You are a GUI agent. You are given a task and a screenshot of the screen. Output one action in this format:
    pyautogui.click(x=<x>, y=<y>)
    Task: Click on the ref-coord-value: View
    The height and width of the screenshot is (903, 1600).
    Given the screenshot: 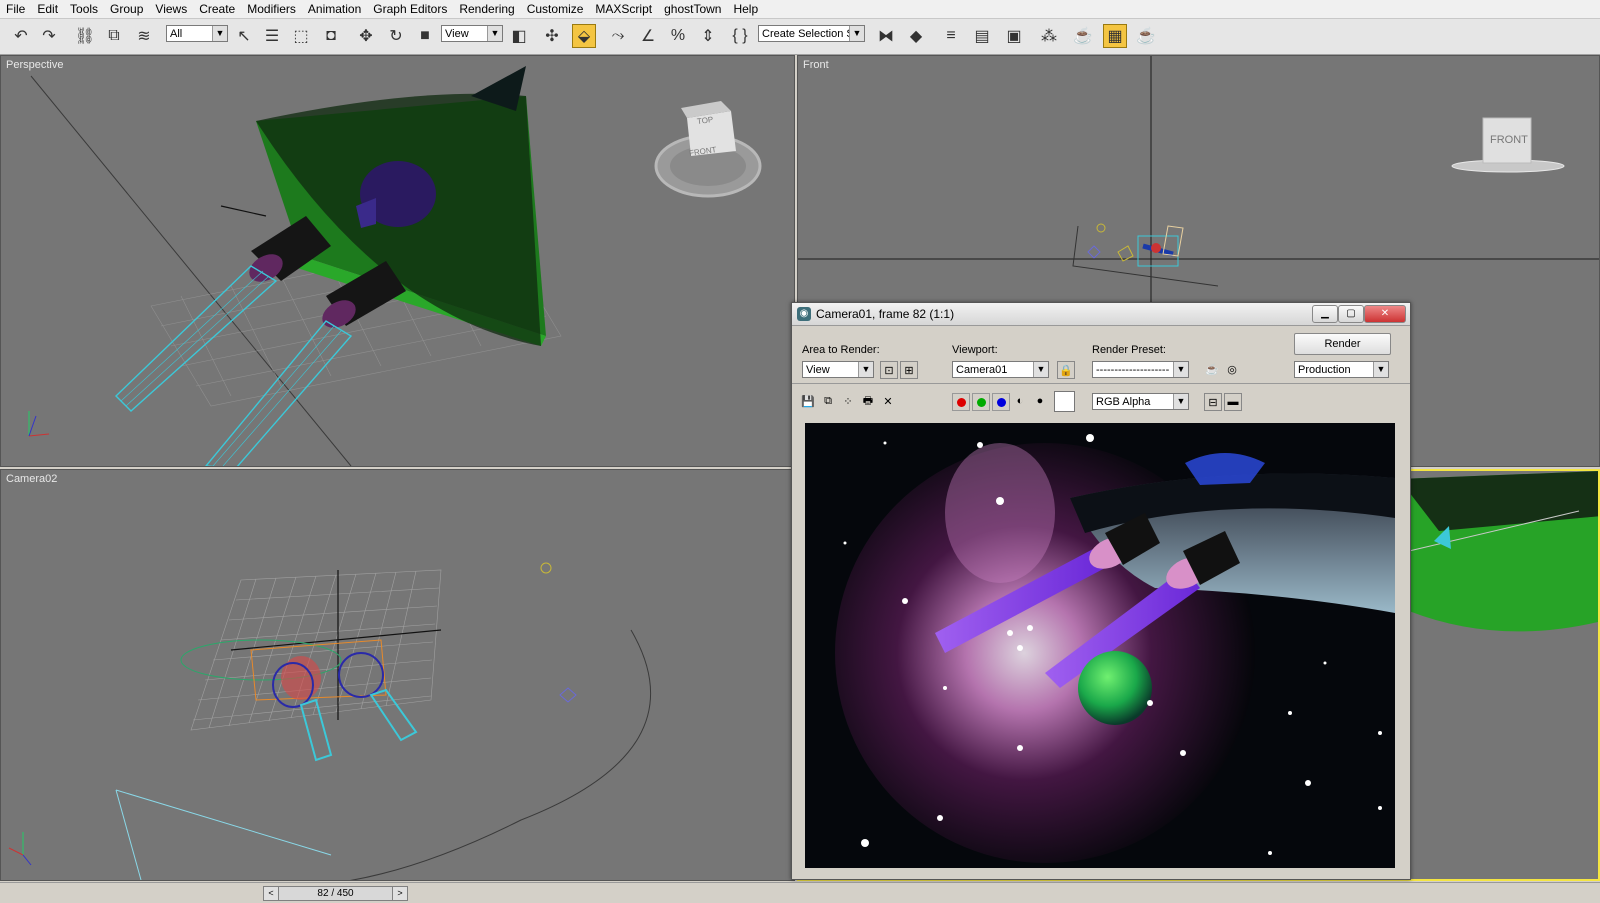 What is the action you would take?
    pyautogui.click(x=457, y=34)
    